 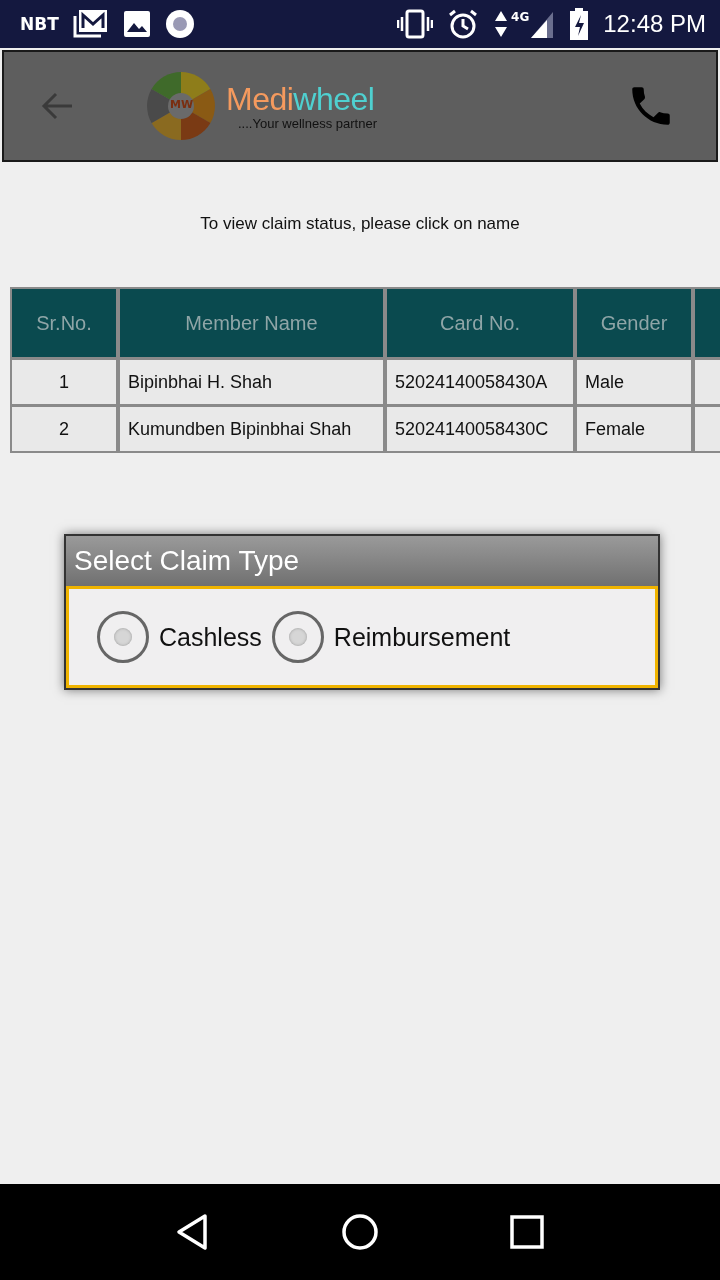 What do you see at coordinates (422, 637) in the screenshot?
I see `radio-label: Reimbursement` at bounding box center [422, 637].